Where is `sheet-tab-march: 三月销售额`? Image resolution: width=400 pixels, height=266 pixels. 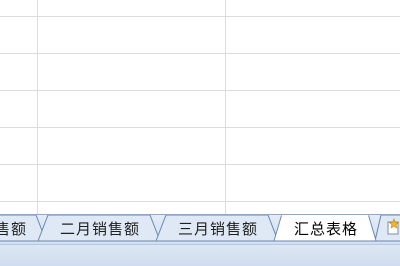
sheet-tab-march: 三月销售额 is located at coordinates (218, 228).